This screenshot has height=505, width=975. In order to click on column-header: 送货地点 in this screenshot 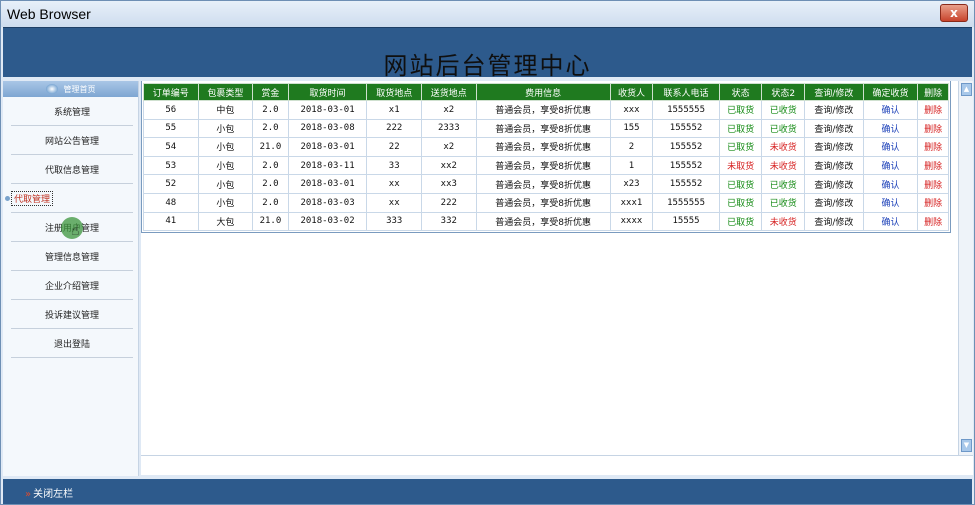, I will do `click(449, 92)`.